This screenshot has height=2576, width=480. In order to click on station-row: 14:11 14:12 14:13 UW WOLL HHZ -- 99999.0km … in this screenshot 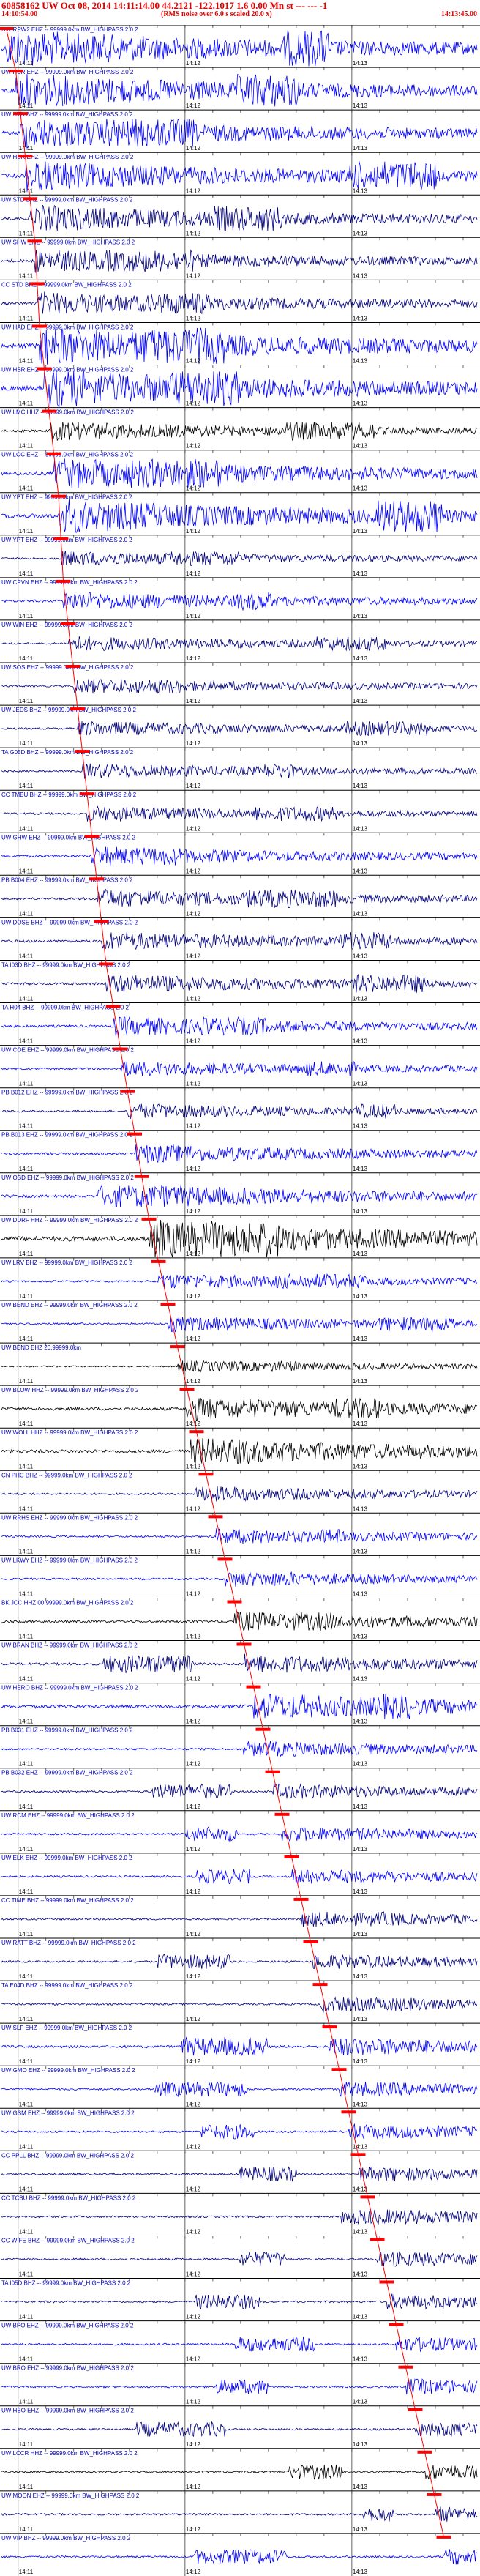, I will do `click(240, 1449)`.